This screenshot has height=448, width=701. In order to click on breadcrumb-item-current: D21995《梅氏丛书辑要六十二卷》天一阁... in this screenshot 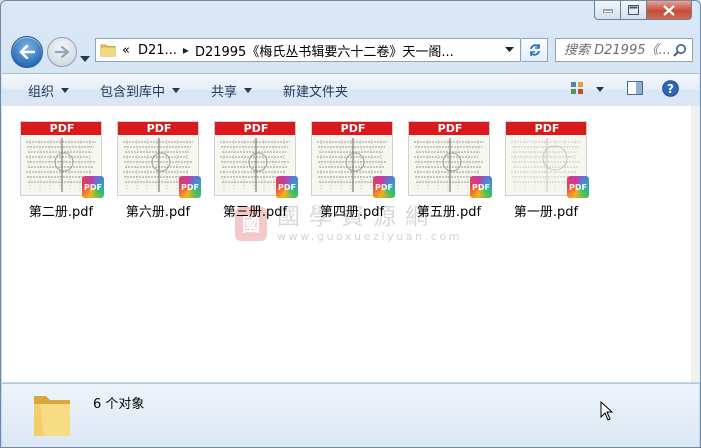, I will do `click(324, 50)`.